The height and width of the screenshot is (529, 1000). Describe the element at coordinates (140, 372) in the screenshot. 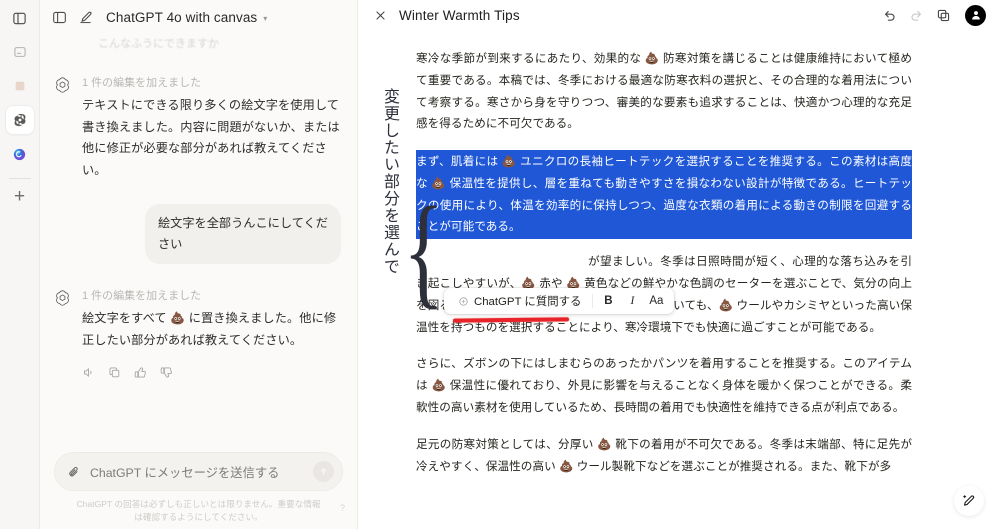

I see `thumbs-up-icon` at that location.